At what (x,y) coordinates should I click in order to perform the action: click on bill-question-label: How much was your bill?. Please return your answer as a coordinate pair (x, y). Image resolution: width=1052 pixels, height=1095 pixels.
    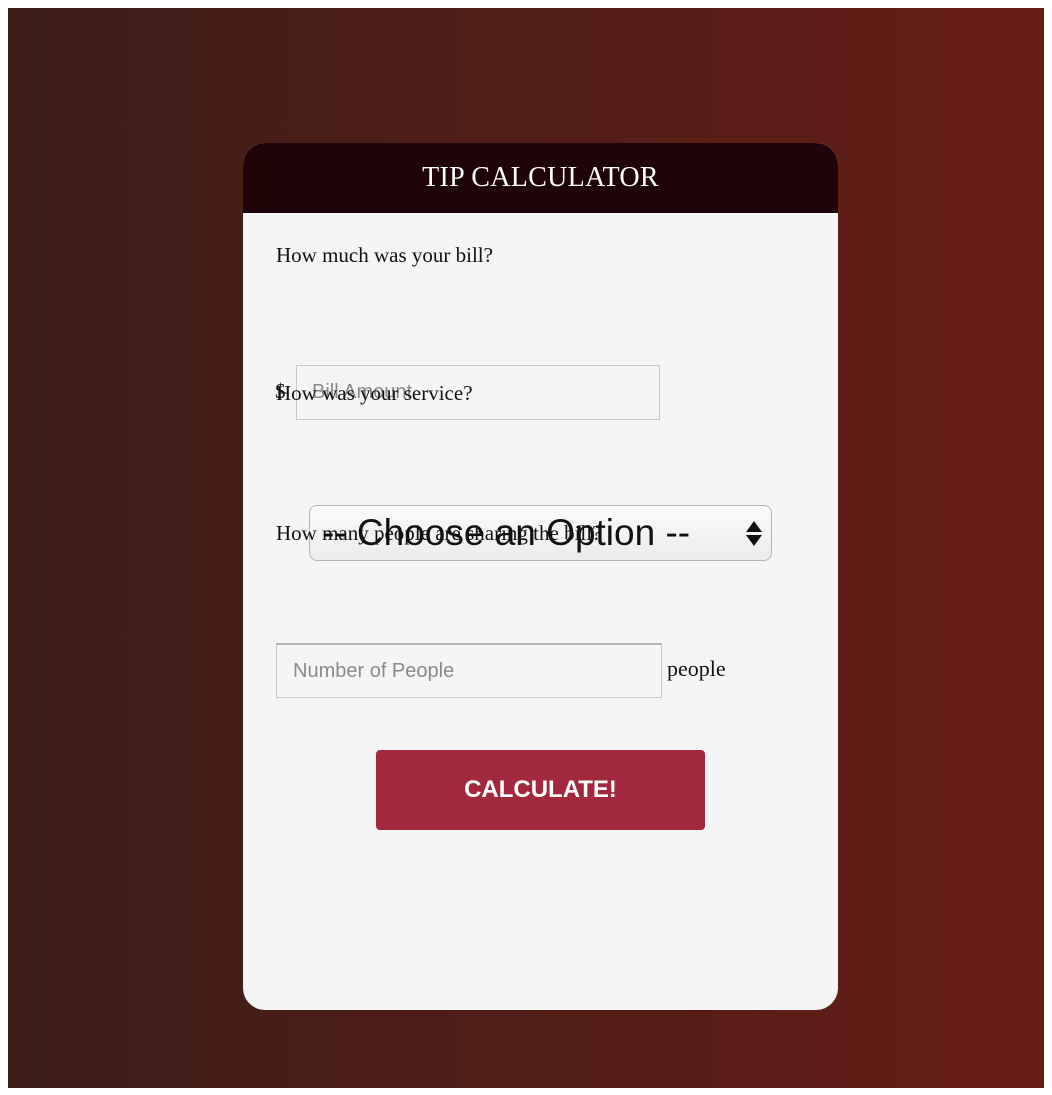
    Looking at the image, I should click on (384, 255).